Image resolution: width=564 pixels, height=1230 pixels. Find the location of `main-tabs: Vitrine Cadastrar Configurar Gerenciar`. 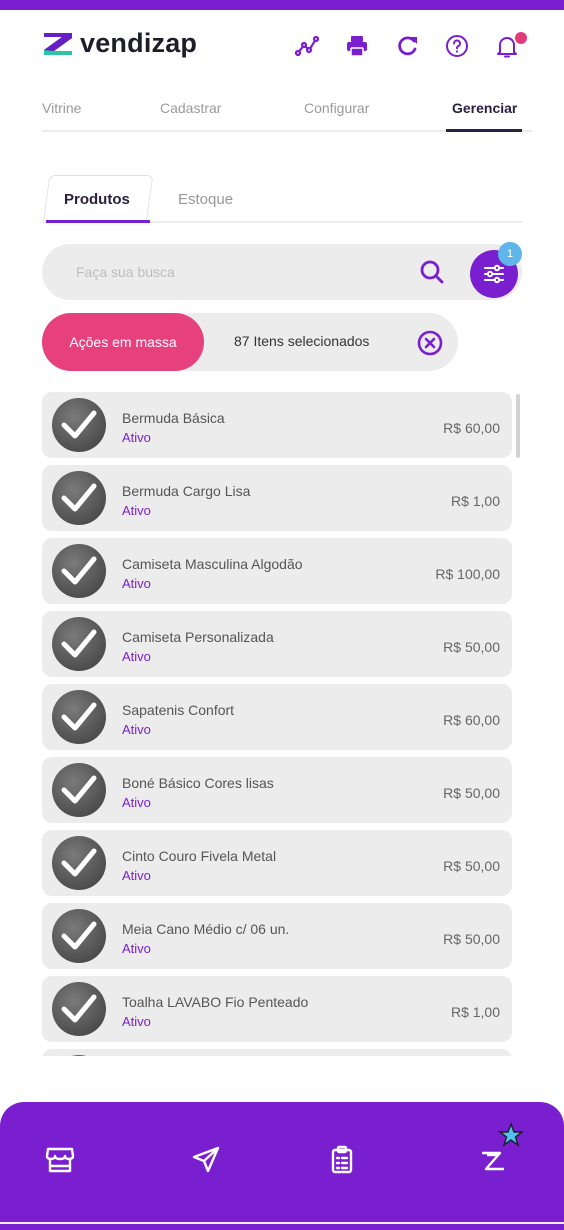

main-tabs: Vitrine Cadastrar Configurar Gerenciar is located at coordinates (287, 114).